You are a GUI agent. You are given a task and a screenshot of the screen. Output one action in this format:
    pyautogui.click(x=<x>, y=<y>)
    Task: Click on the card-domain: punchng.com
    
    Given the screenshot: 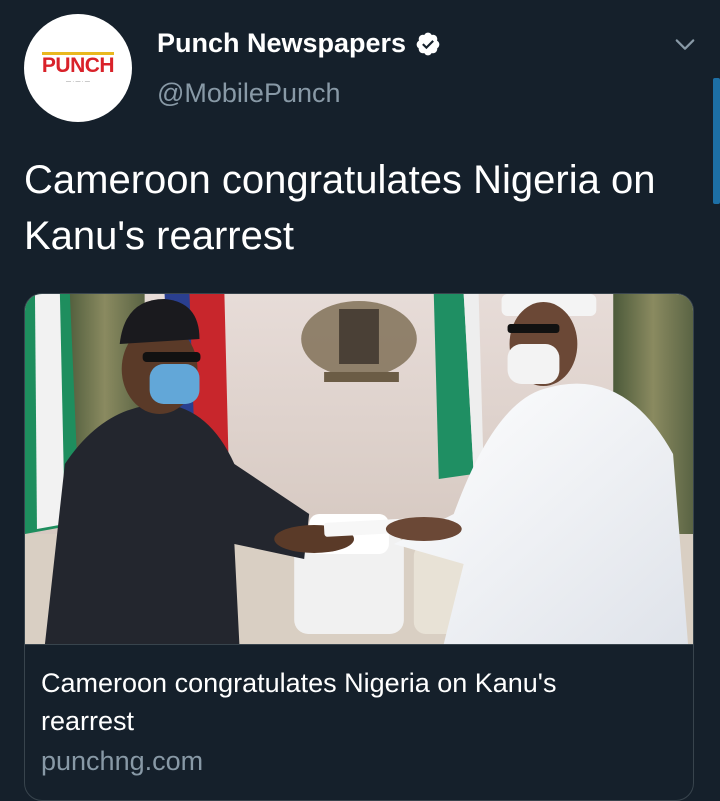 What is the action you would take?
    pyautogui.click(x=122, y=761)
    